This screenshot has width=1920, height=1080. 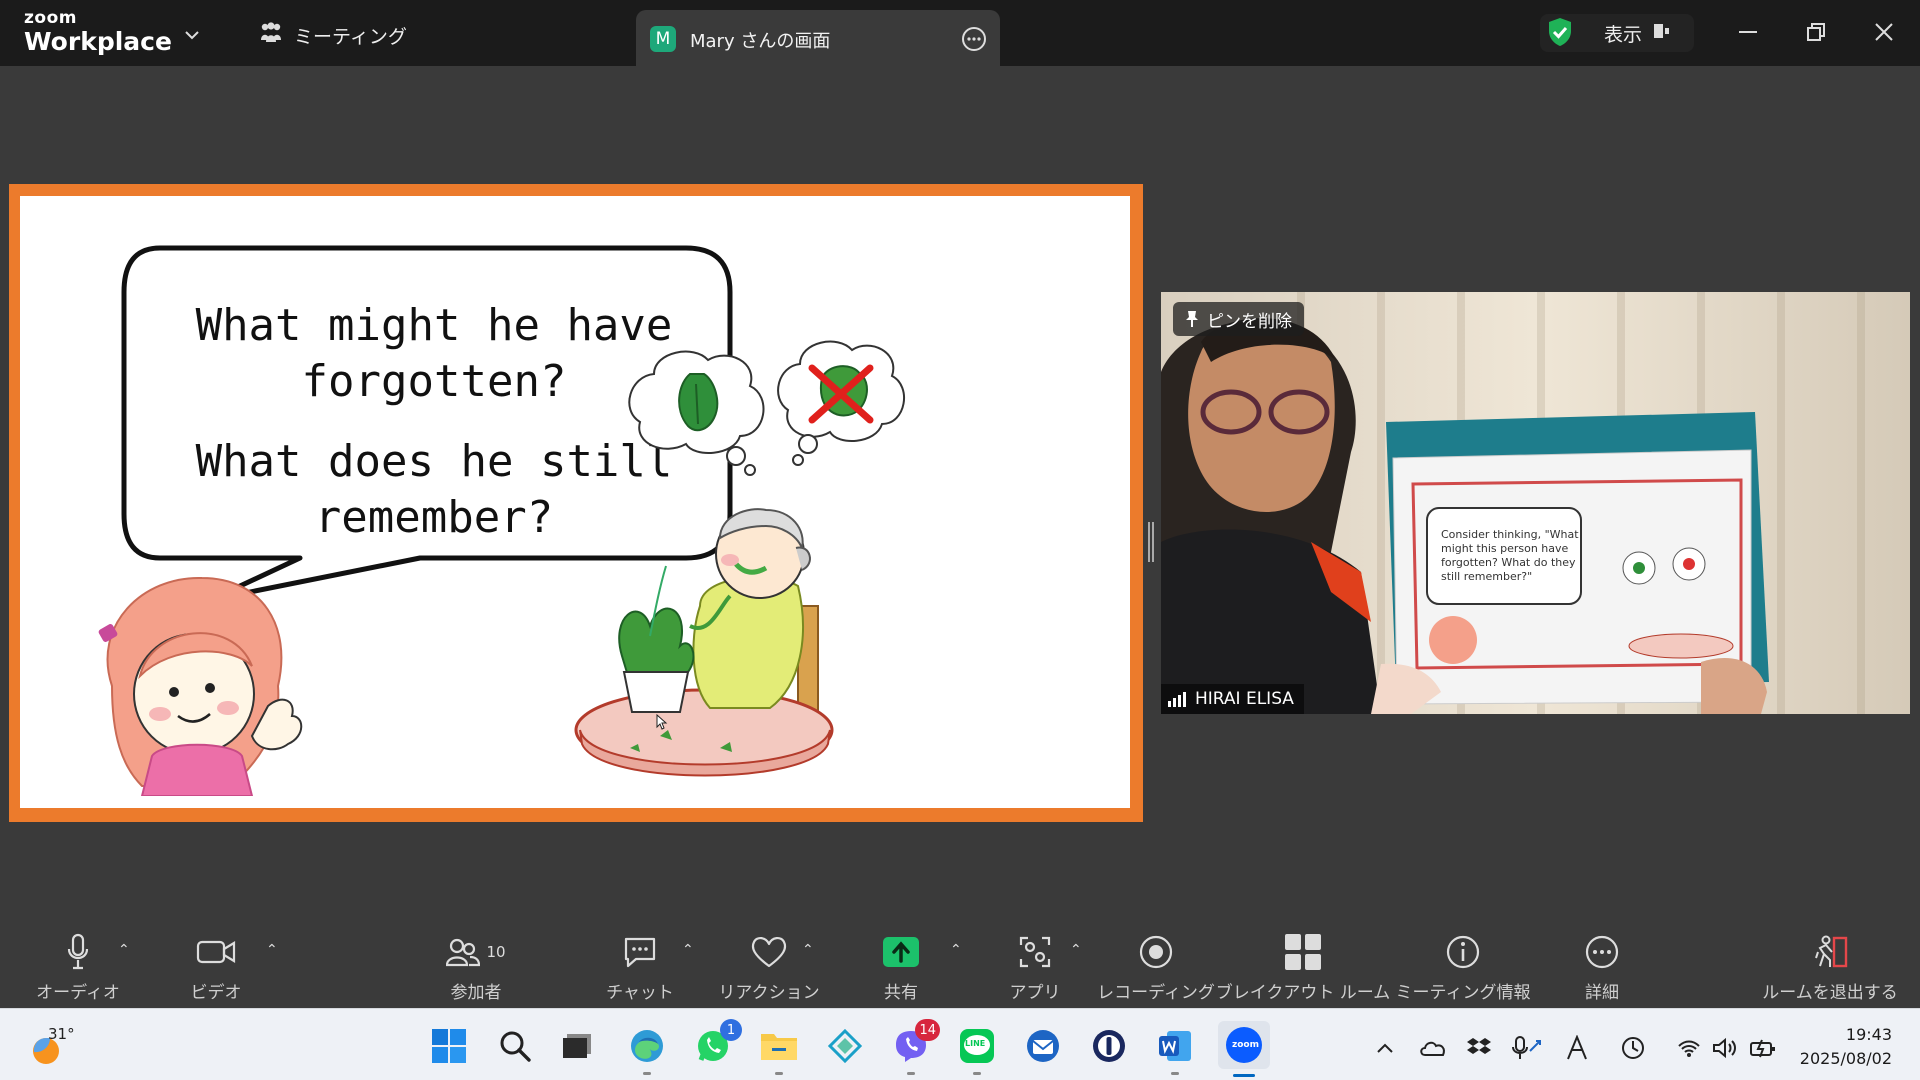 I want to click on view-button: 表示, so click(x=1623, y=33).